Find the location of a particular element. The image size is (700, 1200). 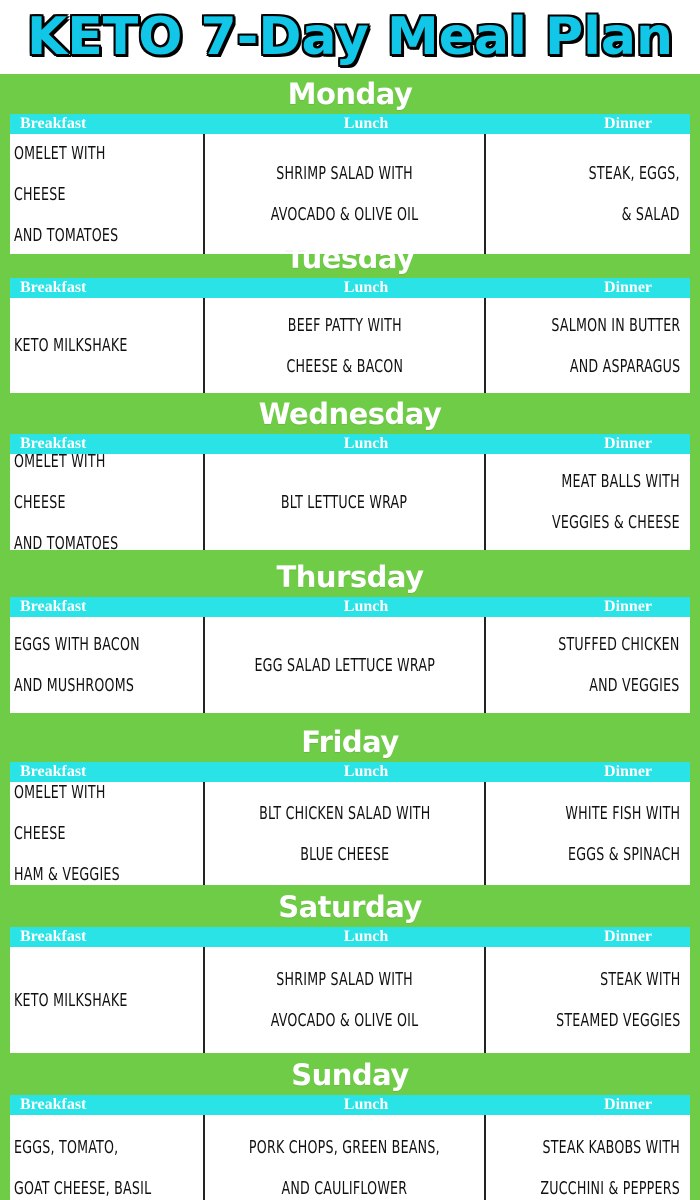

dinner-cell: MEAT BALLS WITH VEGGIES & CHEESE is located at coordinates (588, 502).